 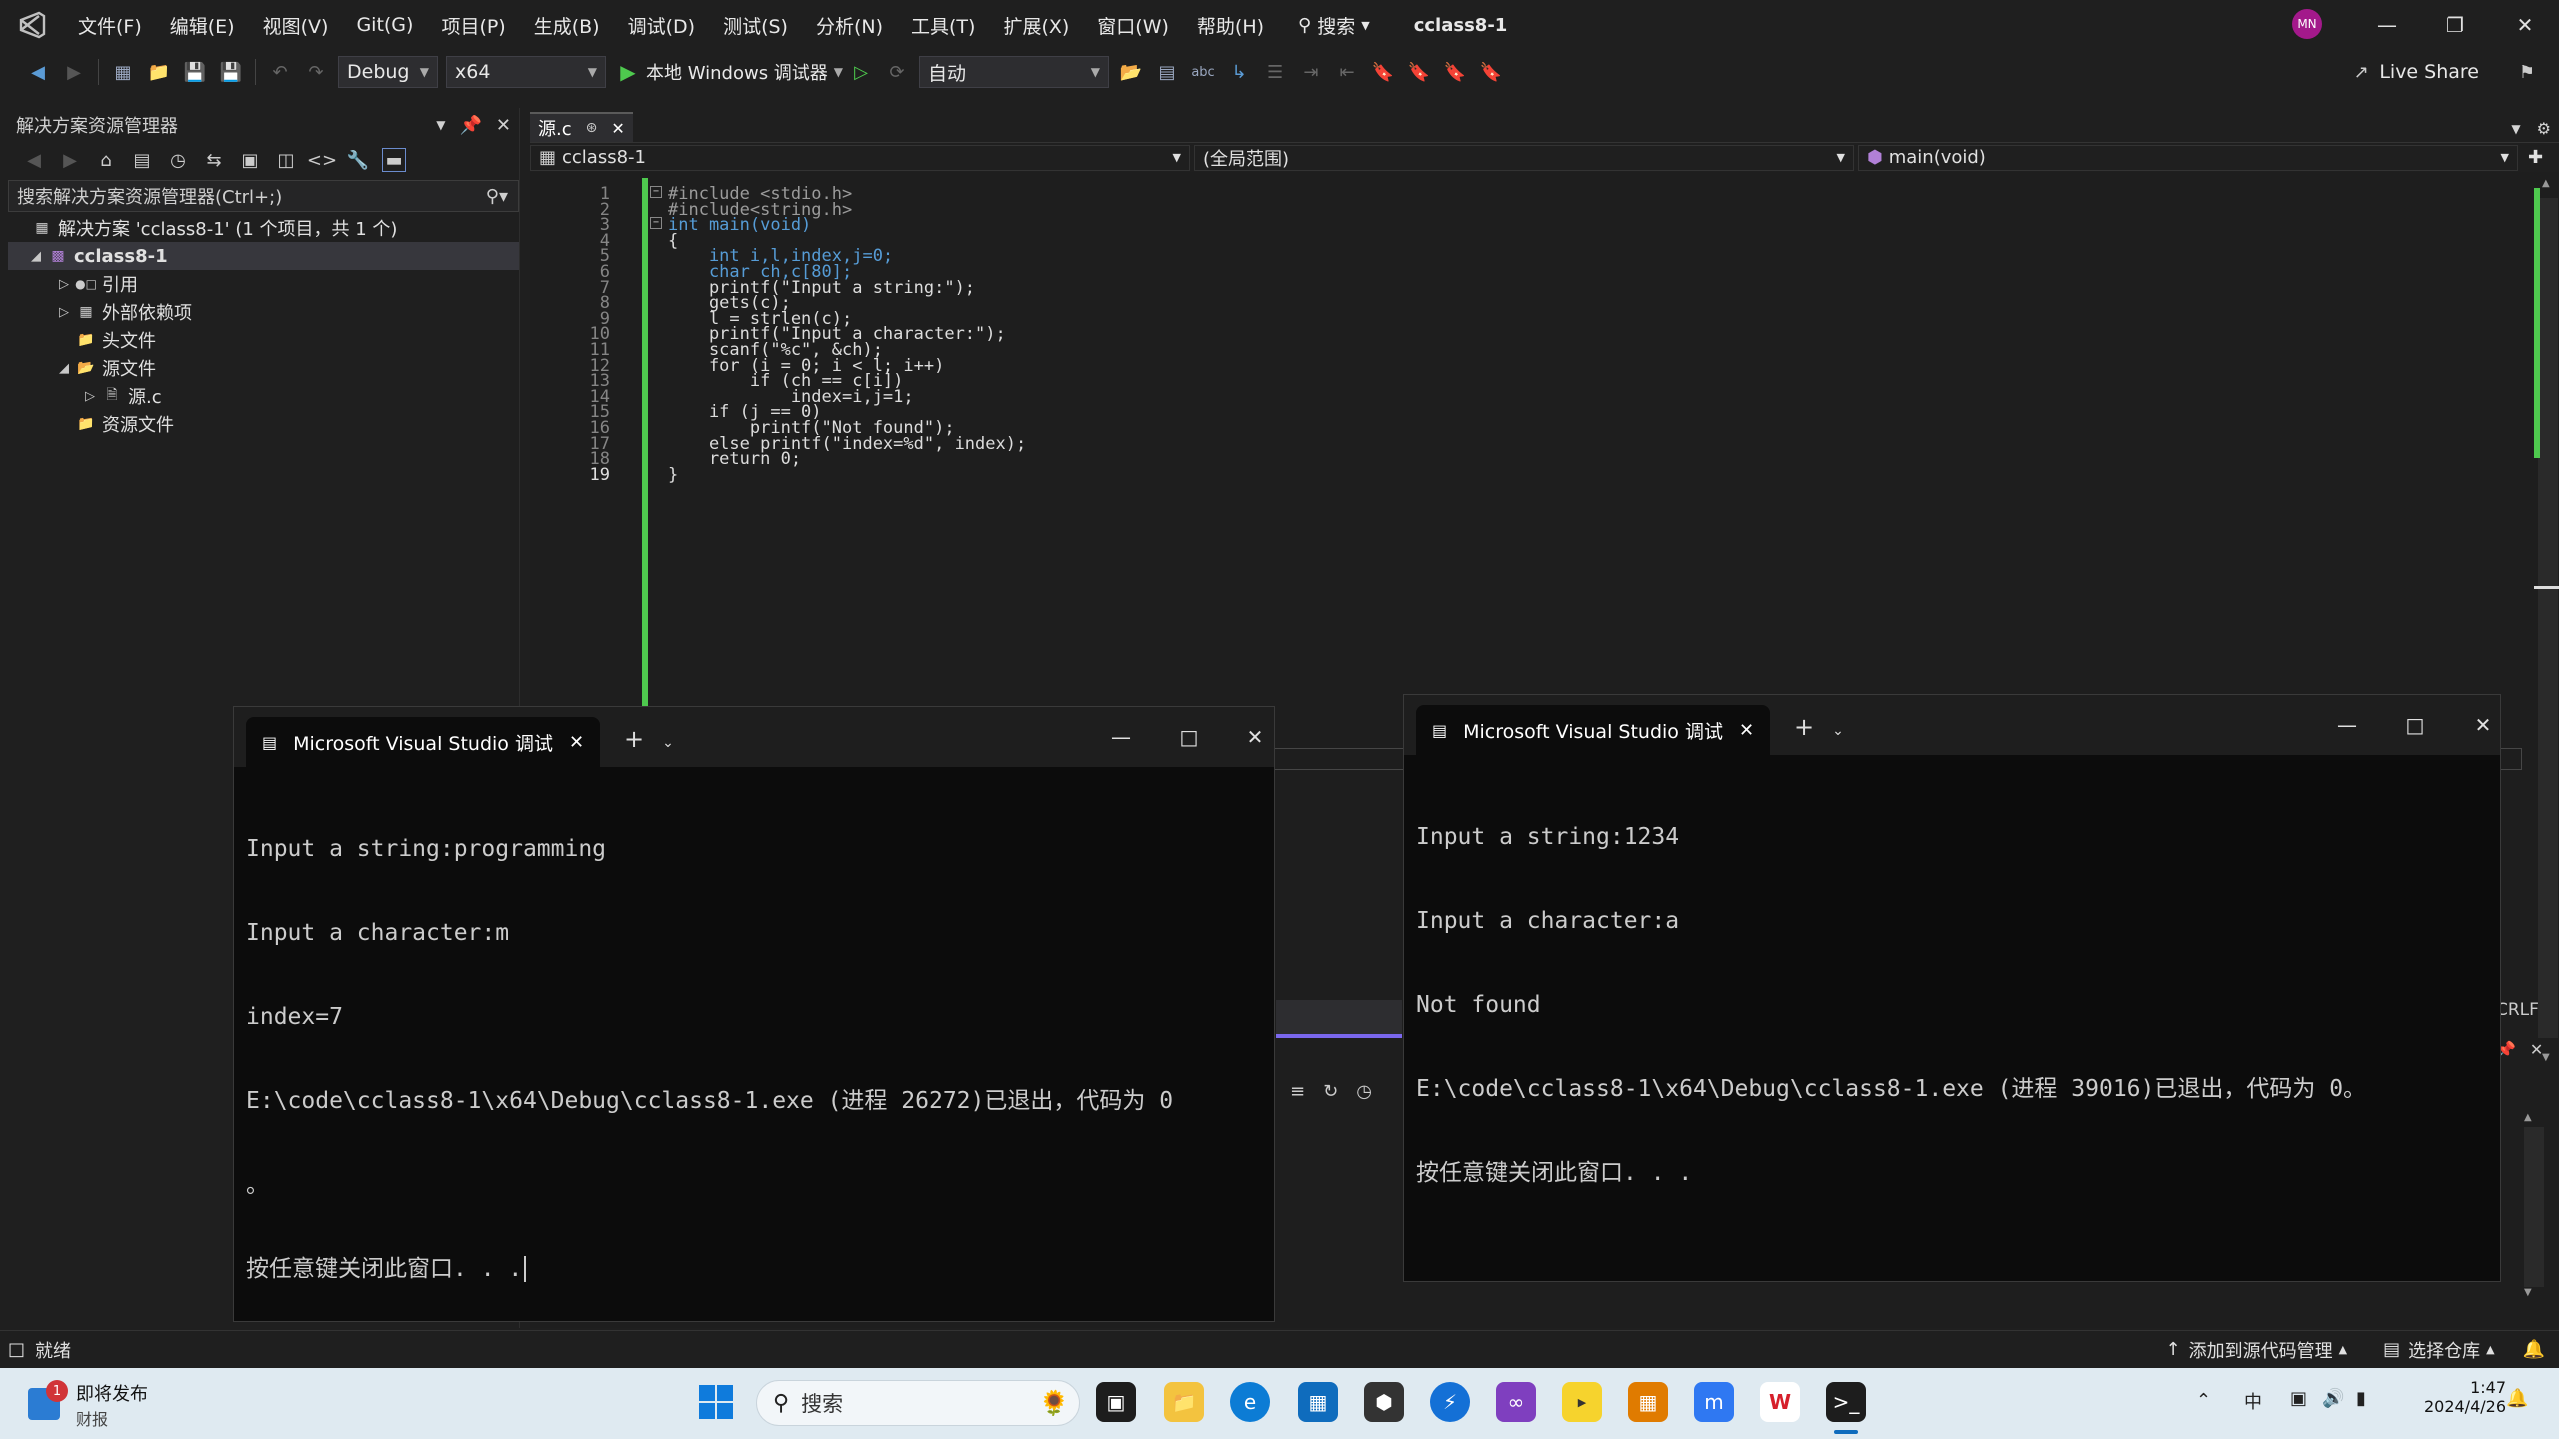 I want to click on solution-node: ▦ 解决方案 'cclass8-1' (1 个项目，共 1 个), so click(x=263, y=228).